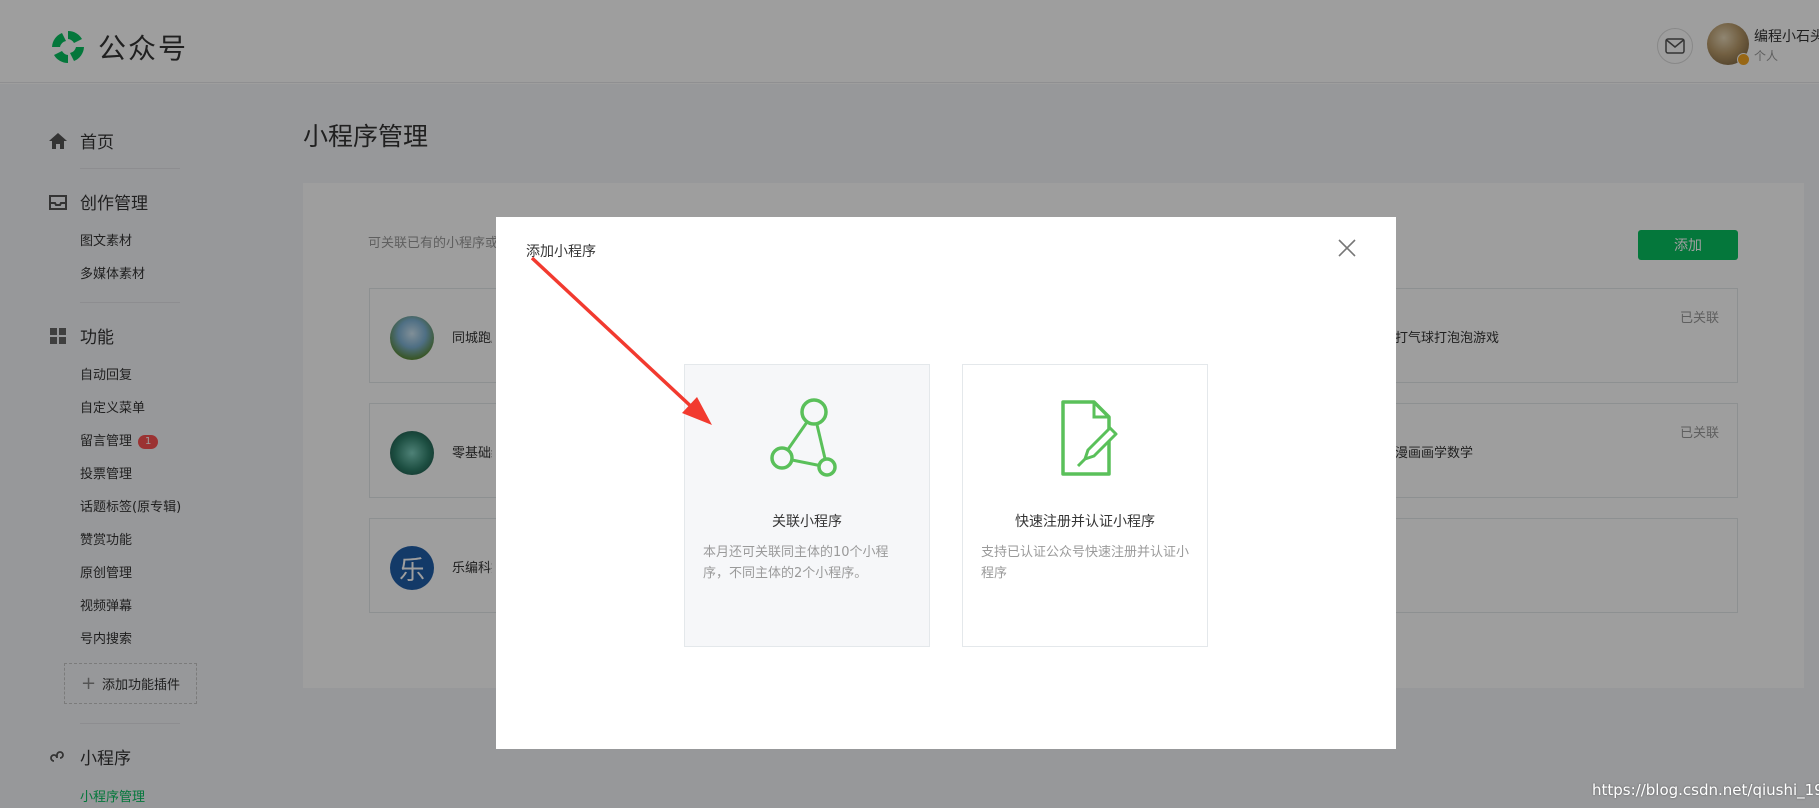 This screenshot has width=1819, height=808. I want to click on watermark: https://blog.csdn.net/qiushi_1990, so click(1705, 790).